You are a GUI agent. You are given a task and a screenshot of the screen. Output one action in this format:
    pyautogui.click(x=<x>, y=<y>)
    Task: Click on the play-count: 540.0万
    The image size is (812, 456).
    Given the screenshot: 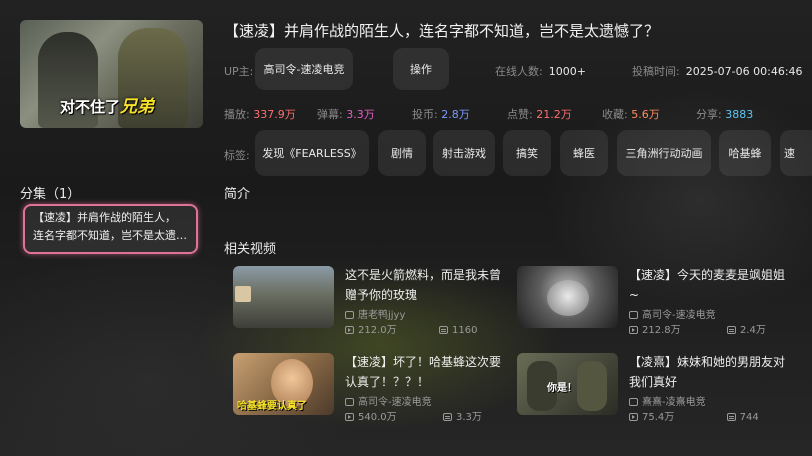 What is the action you would take?
    pyautogui.click(x=377, y=417)
    